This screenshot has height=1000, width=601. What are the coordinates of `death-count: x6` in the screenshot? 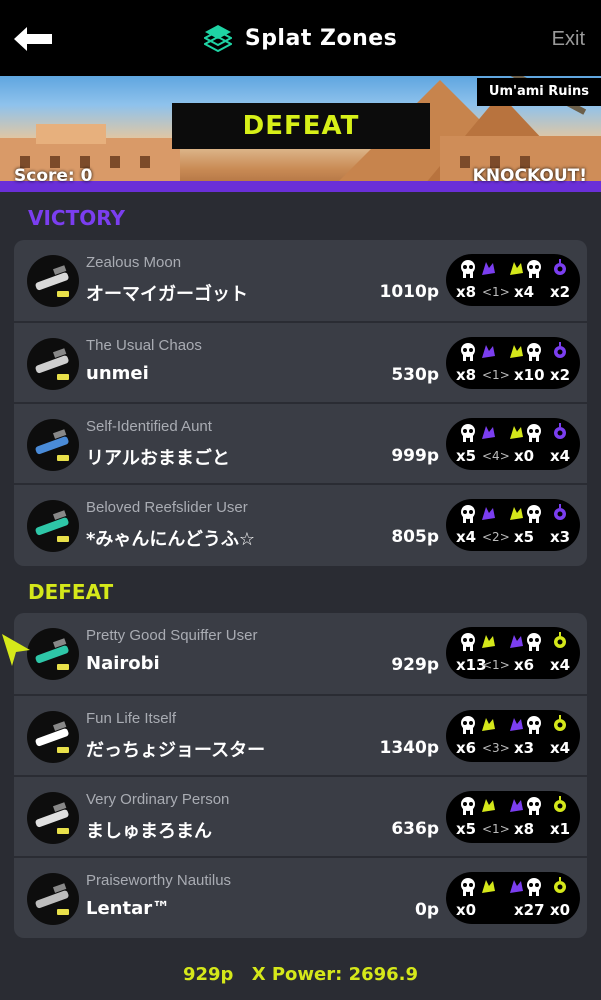 It's located at (524, 665).